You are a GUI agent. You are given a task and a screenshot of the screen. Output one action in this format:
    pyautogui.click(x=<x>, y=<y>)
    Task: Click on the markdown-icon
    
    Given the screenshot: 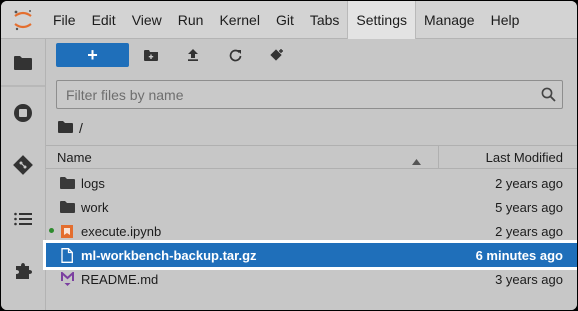 What is the action you would take?
    pyautogui.click(x=67, y=279)
    